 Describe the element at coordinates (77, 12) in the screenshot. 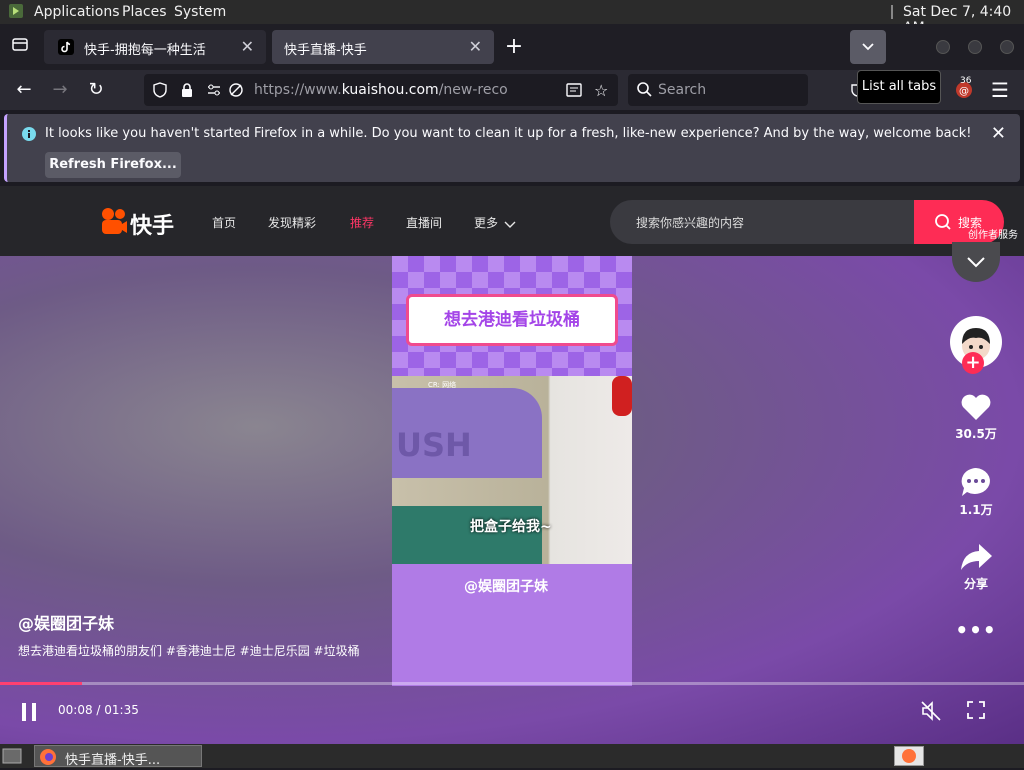

I see `menu-applications: Applications` at that location.